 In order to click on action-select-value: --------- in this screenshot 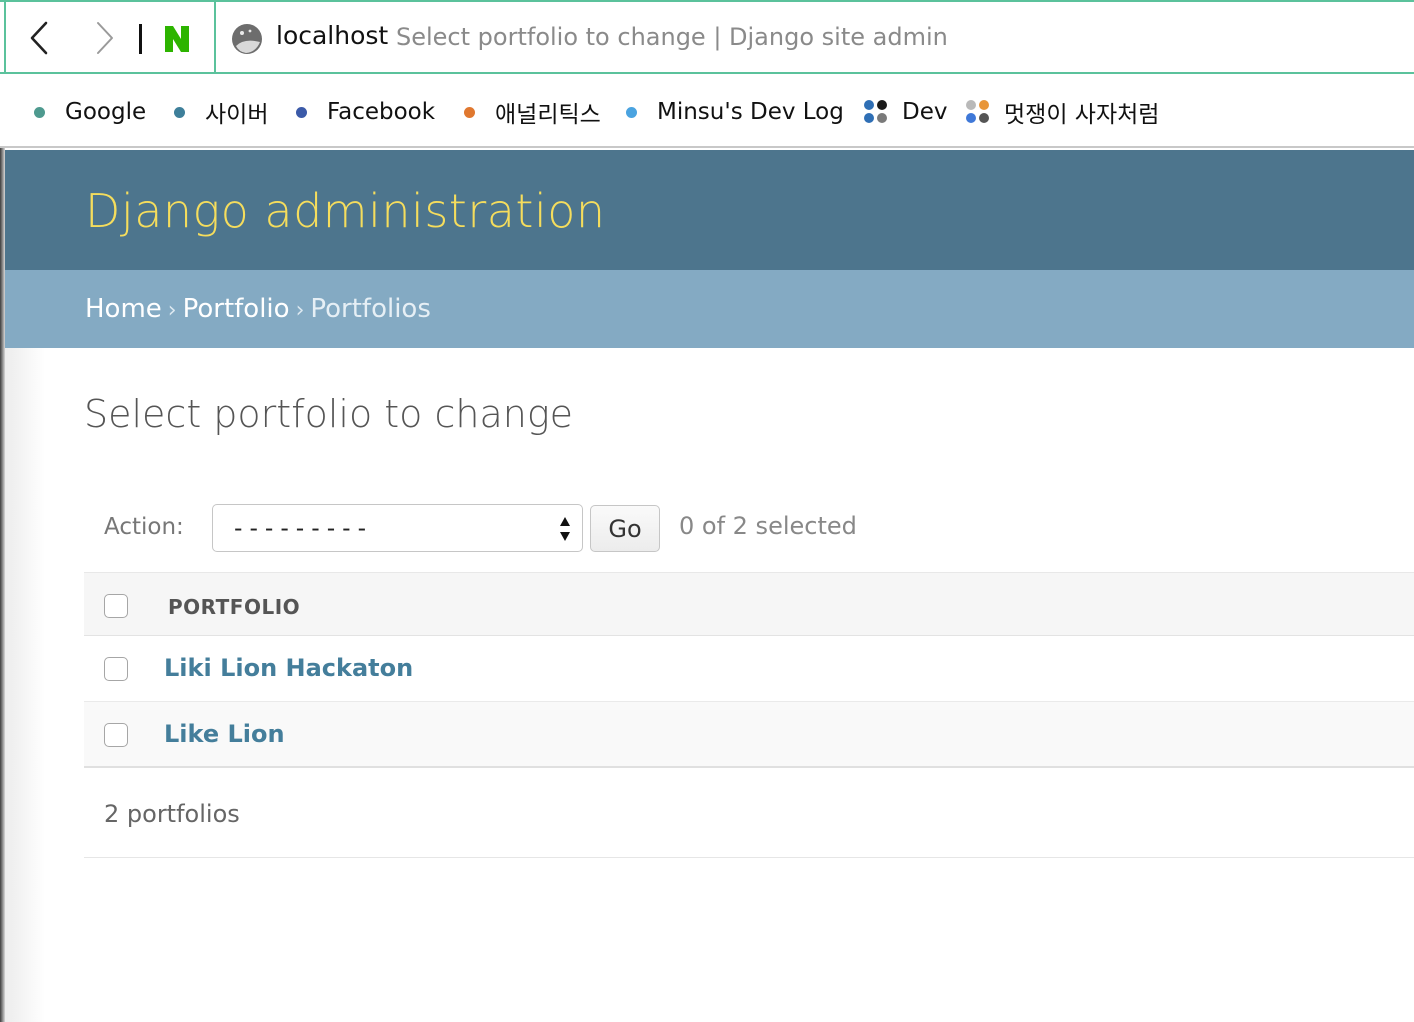, I will do `click(301, 528)`.